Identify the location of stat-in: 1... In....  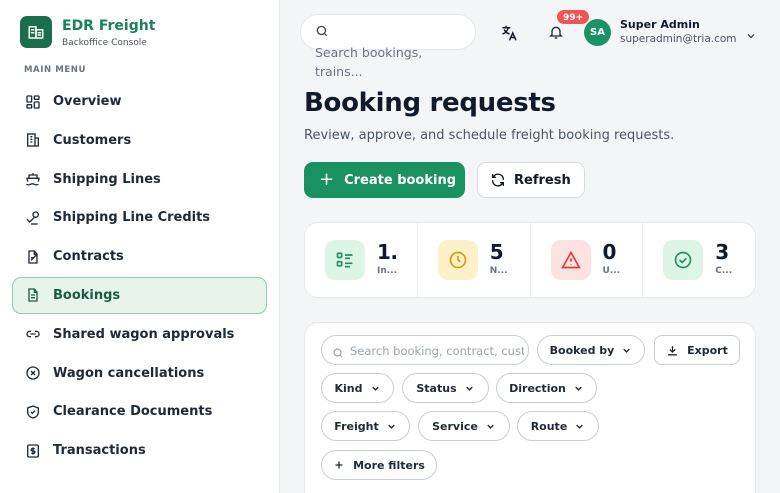
(361, 260).